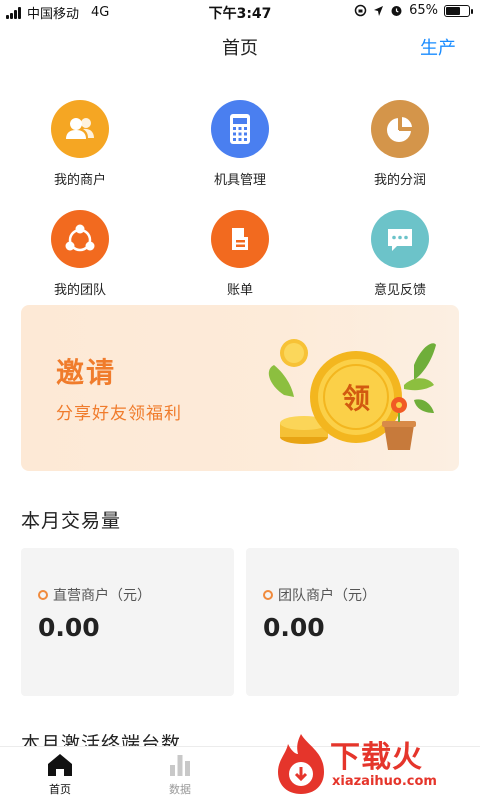  Describe the element at coordinates (239, 290) in the screenshot. I see `menu-label: 账单` at that location.